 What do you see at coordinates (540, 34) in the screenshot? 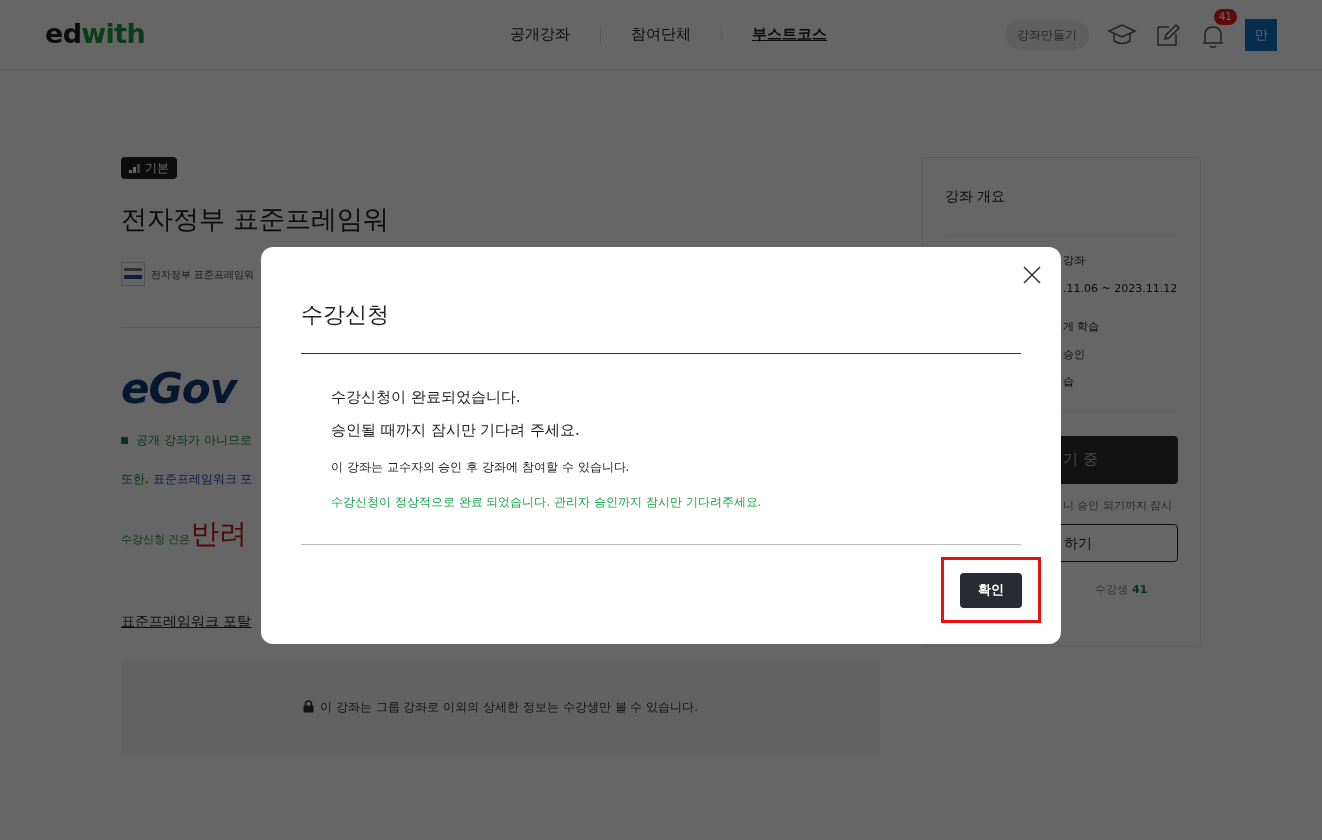
I see `nav-link: 공개강좌` at bounding box center [540, 34].